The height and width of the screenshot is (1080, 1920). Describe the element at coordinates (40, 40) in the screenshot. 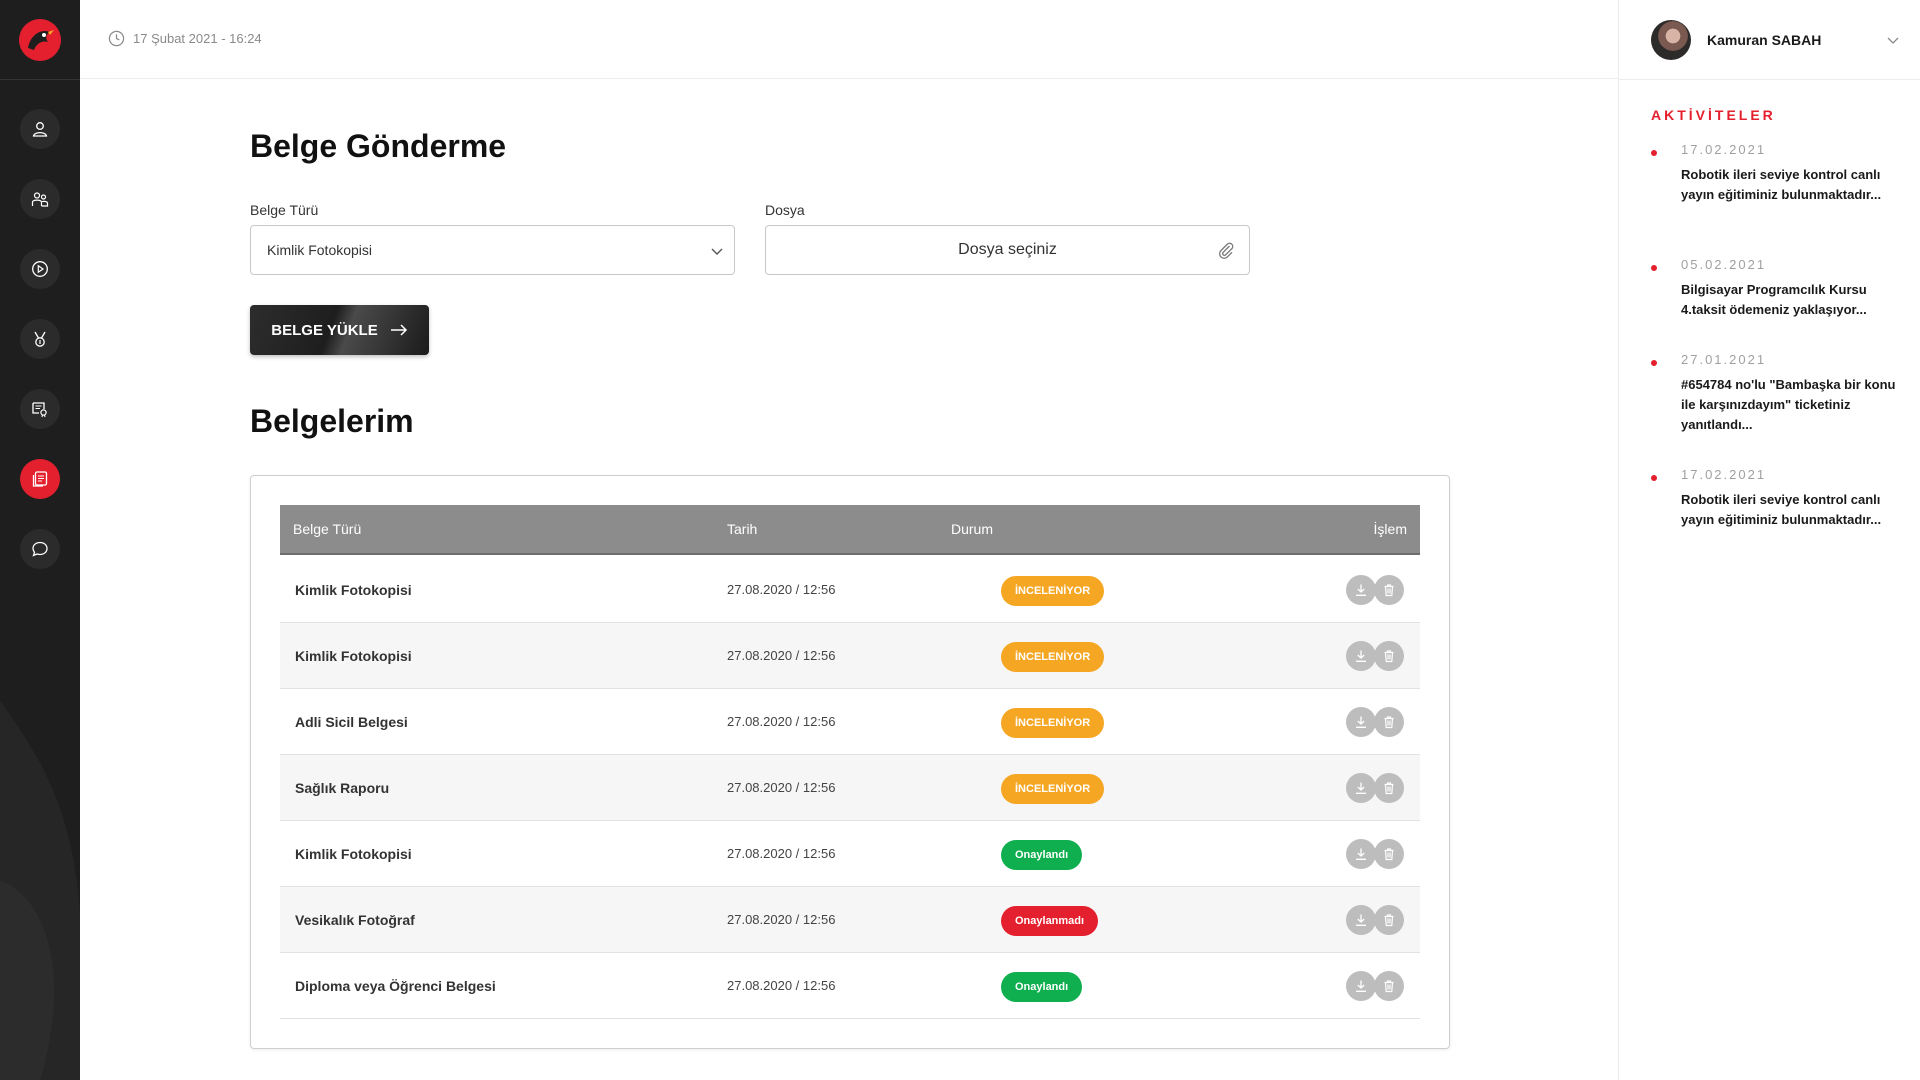

I see `app-logo` at that location.